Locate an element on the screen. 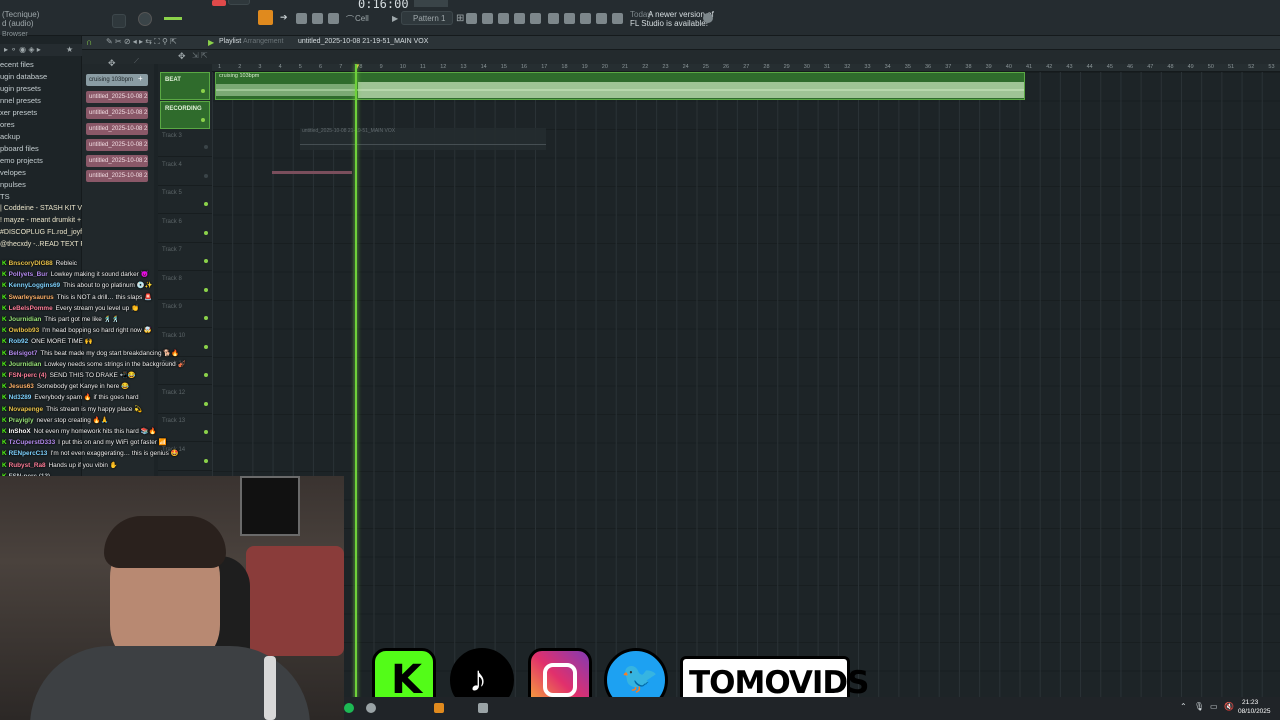 The width and height of the screenshot is (1280, 720). chat-username: Owlbob93 is located at coordinates (24, 330).